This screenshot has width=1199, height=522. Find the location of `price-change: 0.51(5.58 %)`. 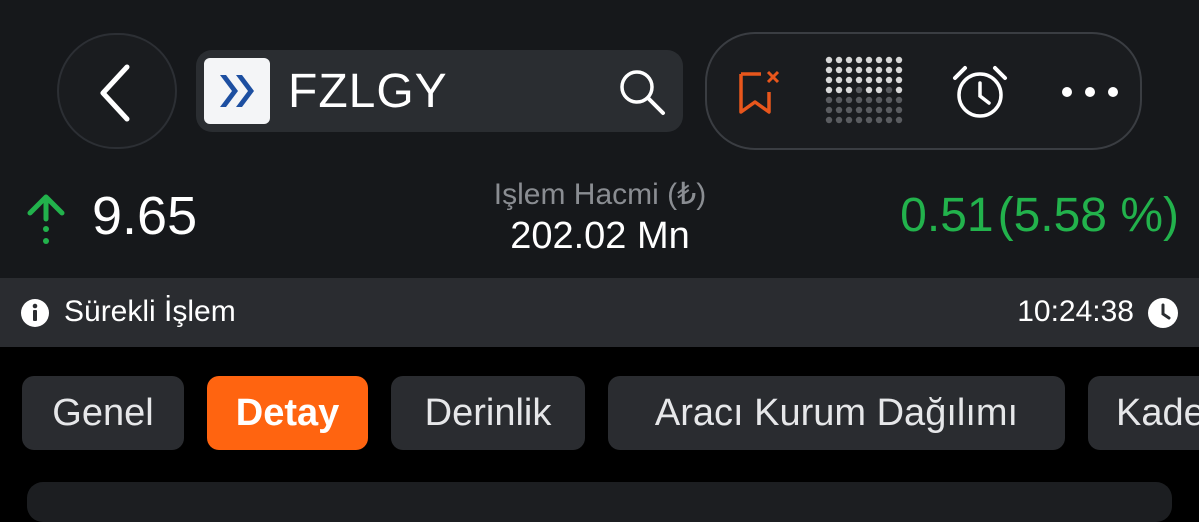

price-change: 0.51(5.58 %) is located at coordinates (1037, 216).